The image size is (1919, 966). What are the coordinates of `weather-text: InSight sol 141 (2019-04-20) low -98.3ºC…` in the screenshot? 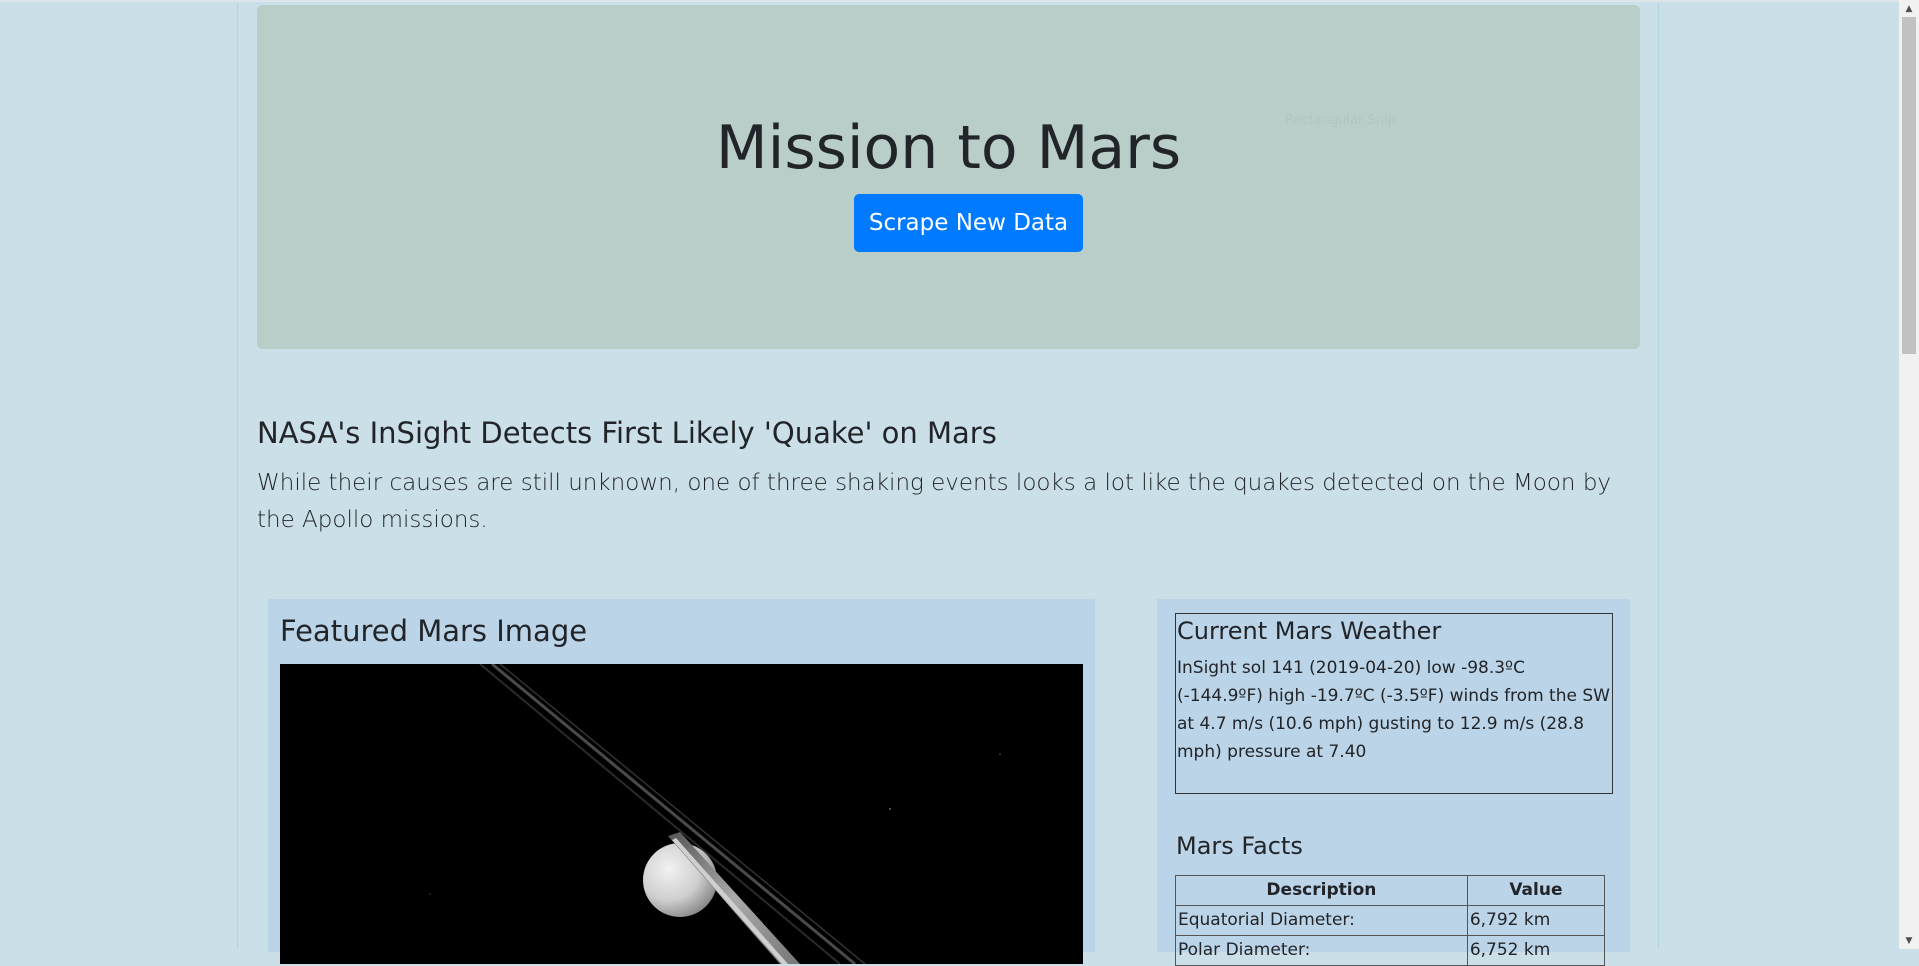 It's located at (1393, 710).